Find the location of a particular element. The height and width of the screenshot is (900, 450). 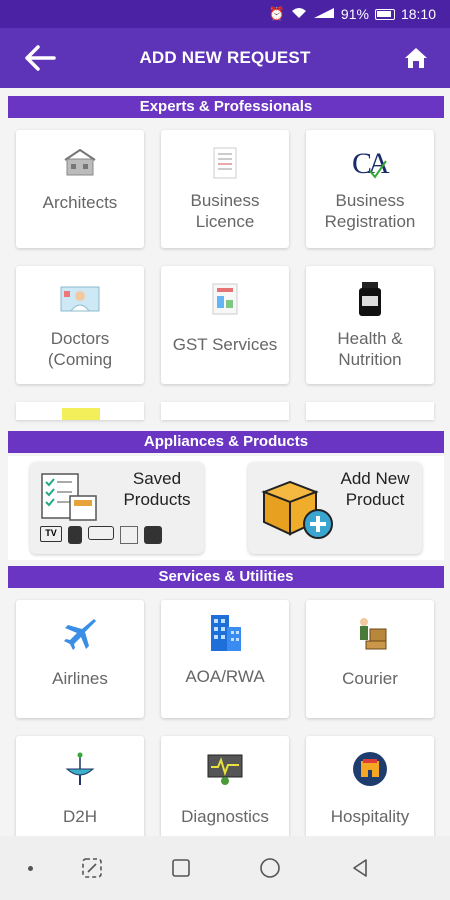

satellite-dish-icon is located at coordinates (80, 769).